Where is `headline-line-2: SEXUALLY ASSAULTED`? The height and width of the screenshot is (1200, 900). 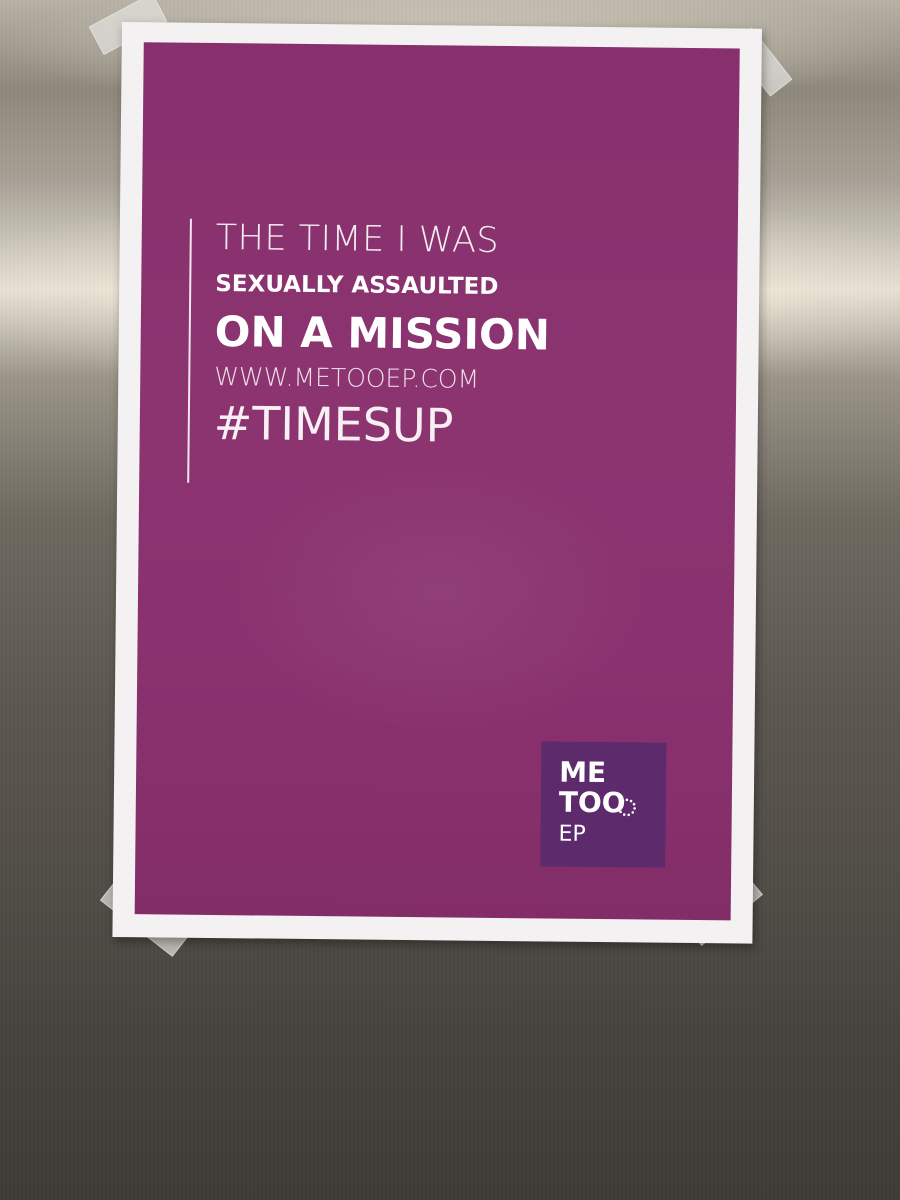 headline-line-2: SEXUALLY ASSAULTED is located at coordinates (357, 285).